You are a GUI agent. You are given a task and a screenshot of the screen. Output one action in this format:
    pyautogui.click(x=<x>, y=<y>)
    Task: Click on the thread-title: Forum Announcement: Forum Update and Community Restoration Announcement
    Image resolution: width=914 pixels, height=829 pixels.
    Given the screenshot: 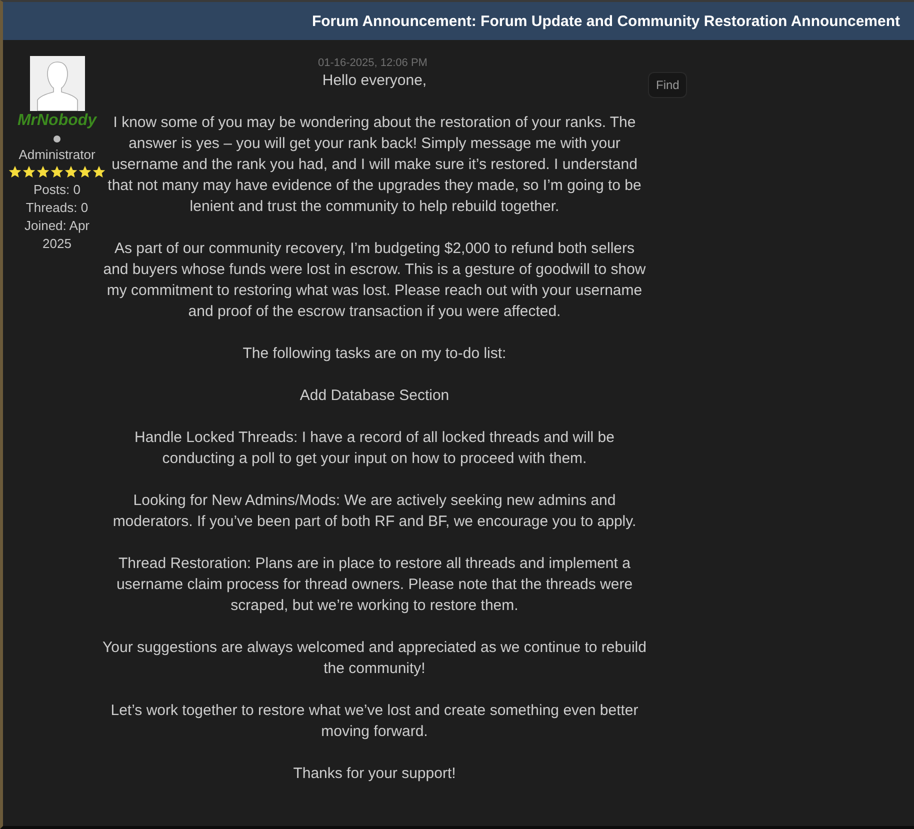 What is the action you would take?
    pyautogui.click(x=606, y=21)
    